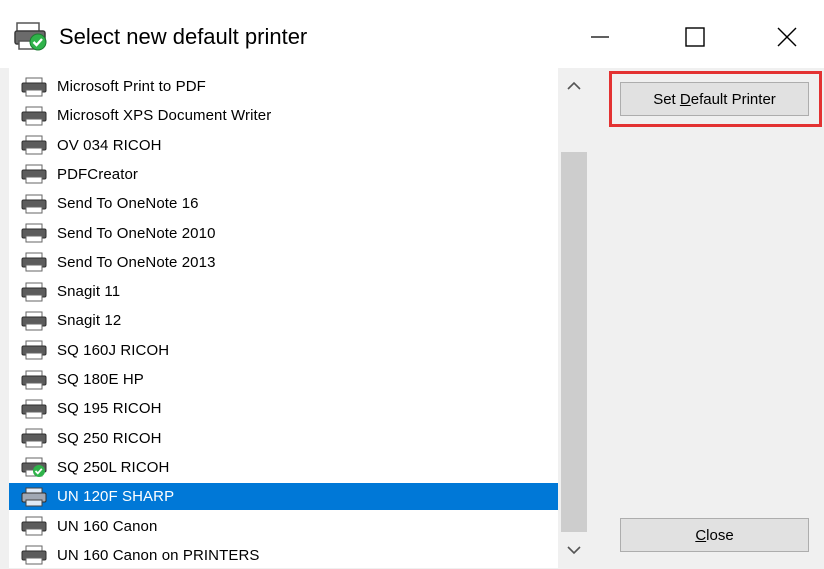 The image size is (824, 569). I want to click on set-default-label-suffix: efault Printer, so click(733, 99).